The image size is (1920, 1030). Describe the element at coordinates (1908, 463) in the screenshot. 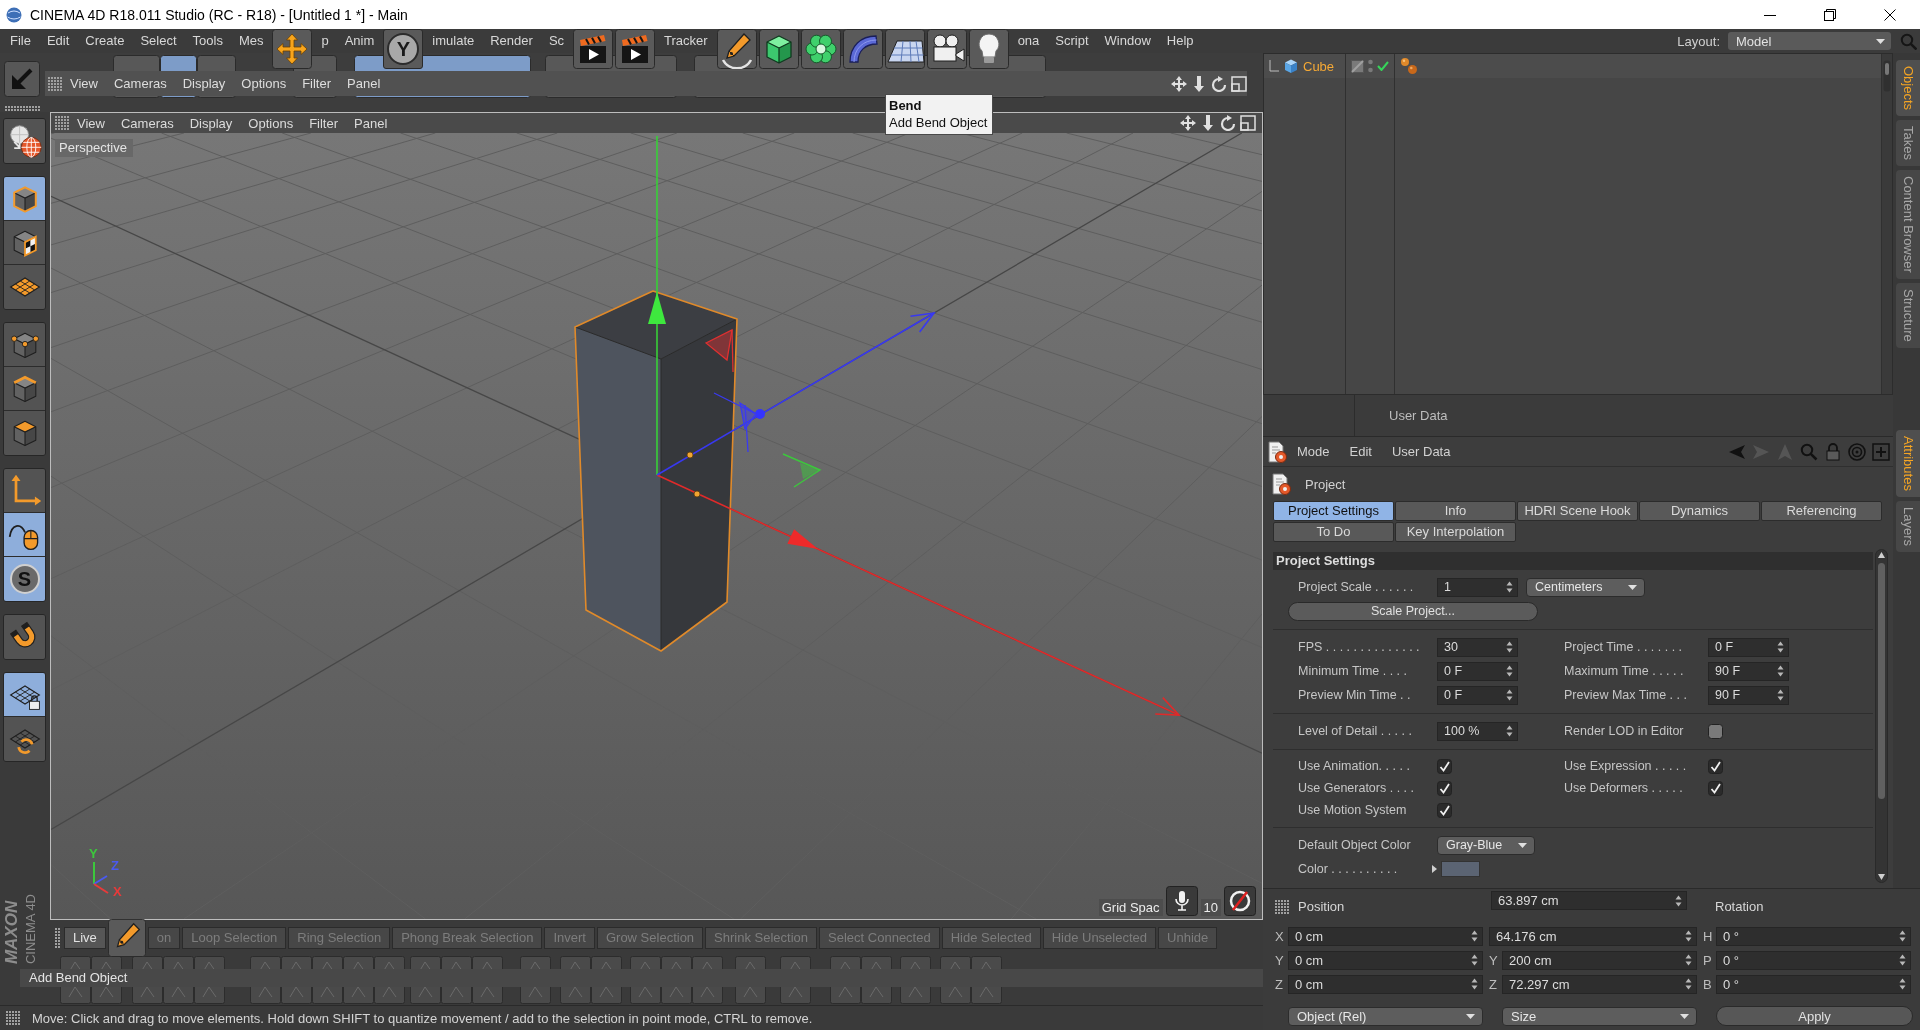

I see `side-tab: Attributes` at that location.